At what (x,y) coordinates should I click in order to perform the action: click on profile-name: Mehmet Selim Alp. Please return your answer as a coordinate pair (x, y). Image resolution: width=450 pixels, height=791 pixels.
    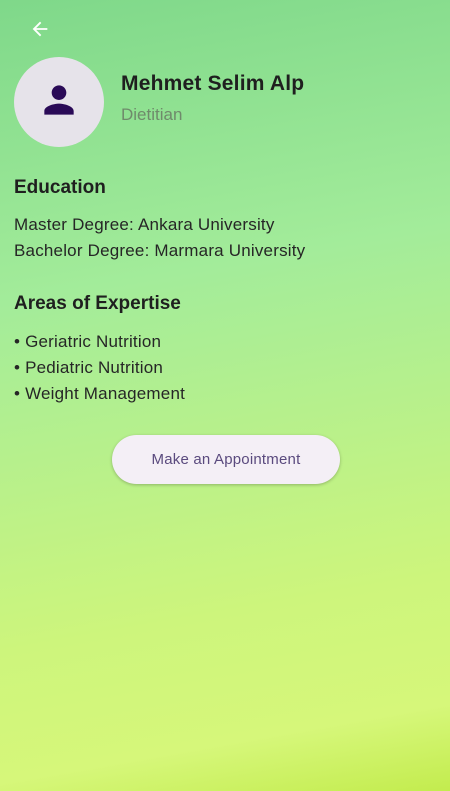
    Looking at the image, I should click on (213, 83).